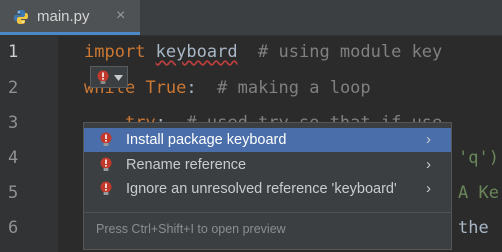 The width and height of the screenshot is (502, 252). Describe the element at coordinates (267, 165) in the screenshot. I see `menu-item-rename-reference: Rename reference ›` at that location.